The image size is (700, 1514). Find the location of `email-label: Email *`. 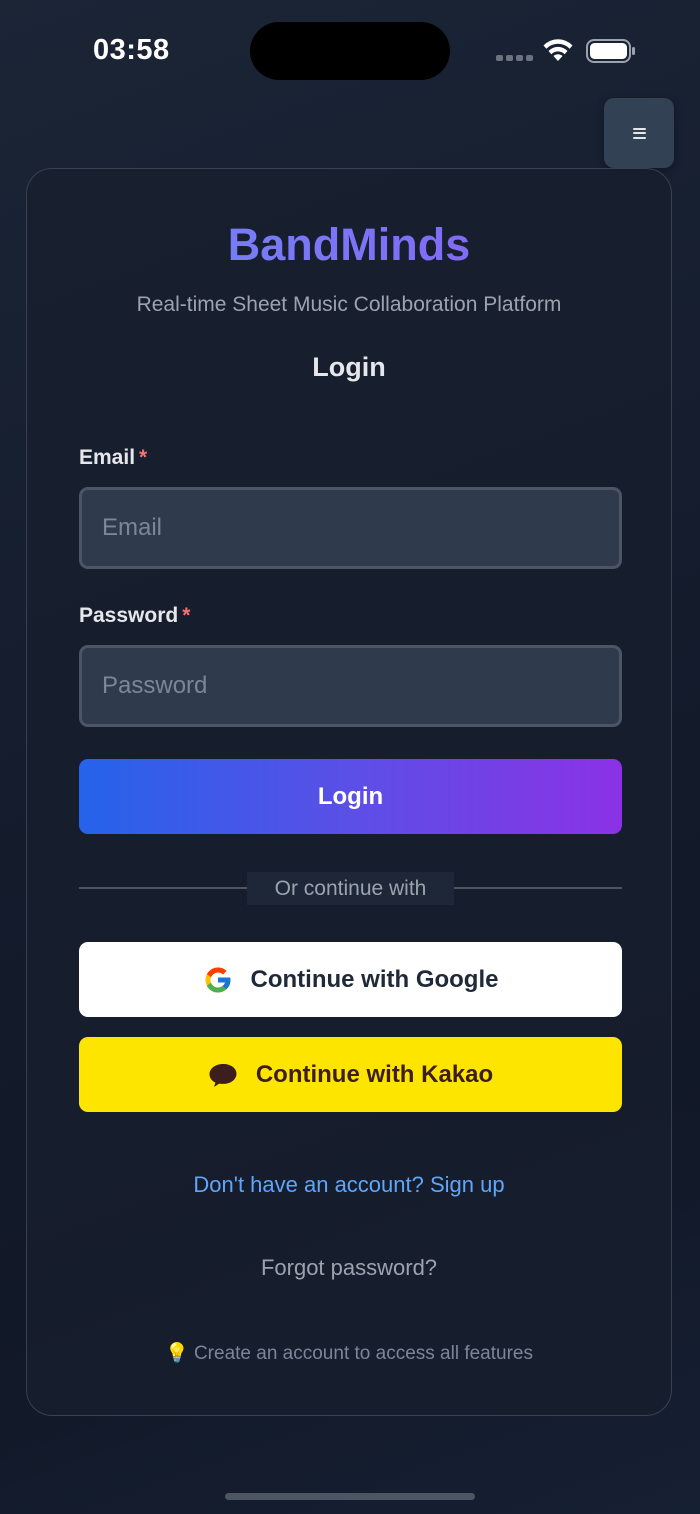

email-label: Email * is located at coordinates (113, 458).